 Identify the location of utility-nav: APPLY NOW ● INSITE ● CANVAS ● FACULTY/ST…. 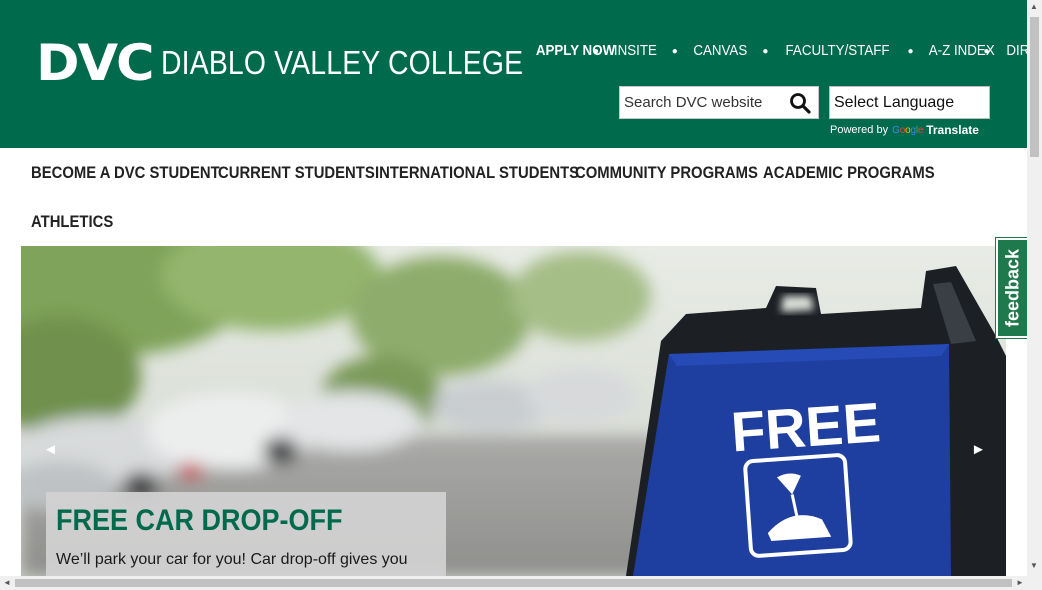
(788, 51).